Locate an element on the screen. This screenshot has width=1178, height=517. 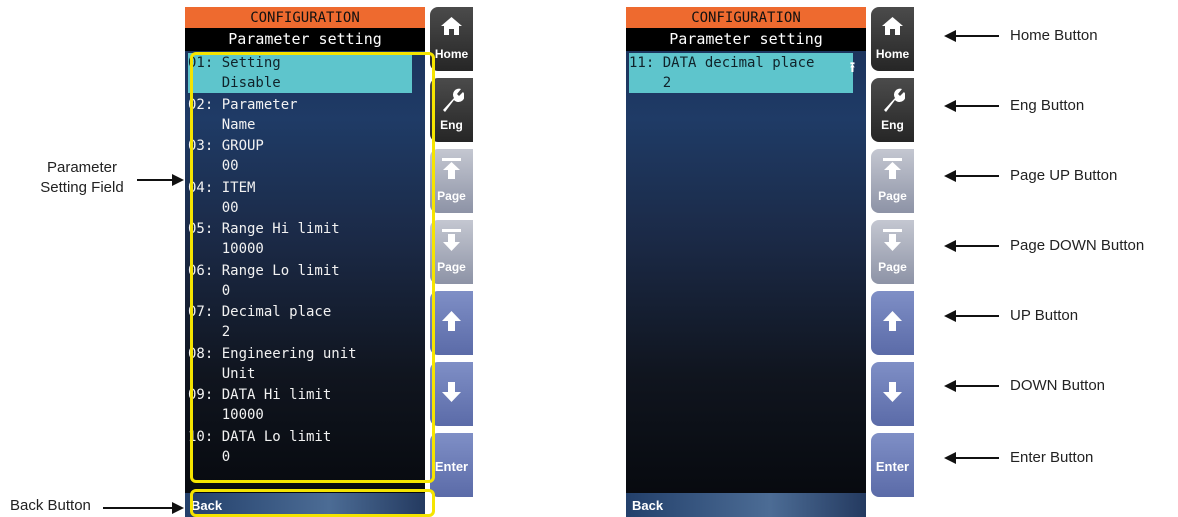
annotation-line-1: Parameter is located at coordinates (82, 167).